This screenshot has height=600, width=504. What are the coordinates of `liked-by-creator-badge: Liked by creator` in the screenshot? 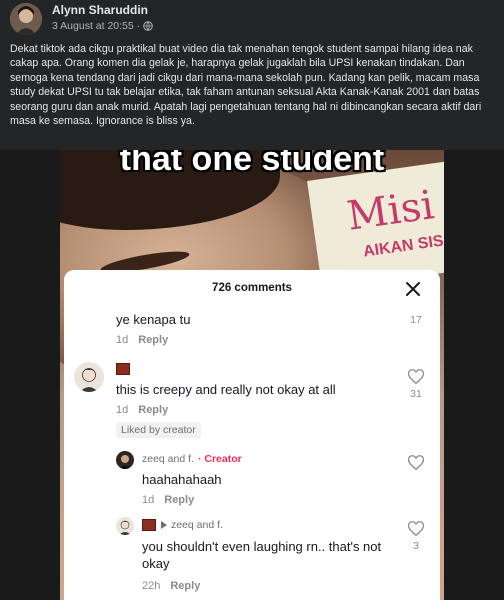 It's located at (158, 430).